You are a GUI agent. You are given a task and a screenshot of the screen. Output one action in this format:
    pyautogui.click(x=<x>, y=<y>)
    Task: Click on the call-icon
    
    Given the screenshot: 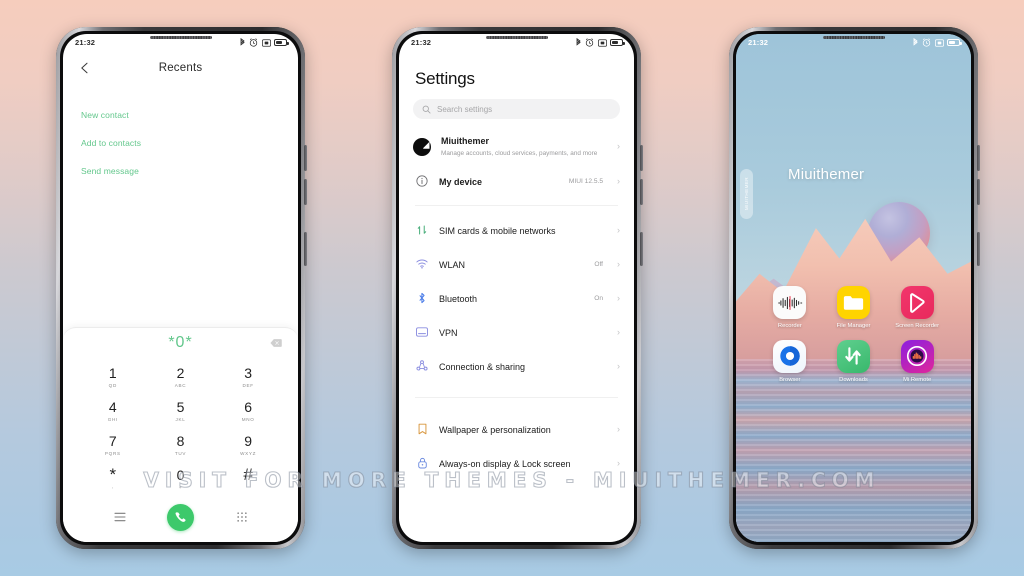 What is the action you would take?
    pyautogui.click(x=180, y=516)
    